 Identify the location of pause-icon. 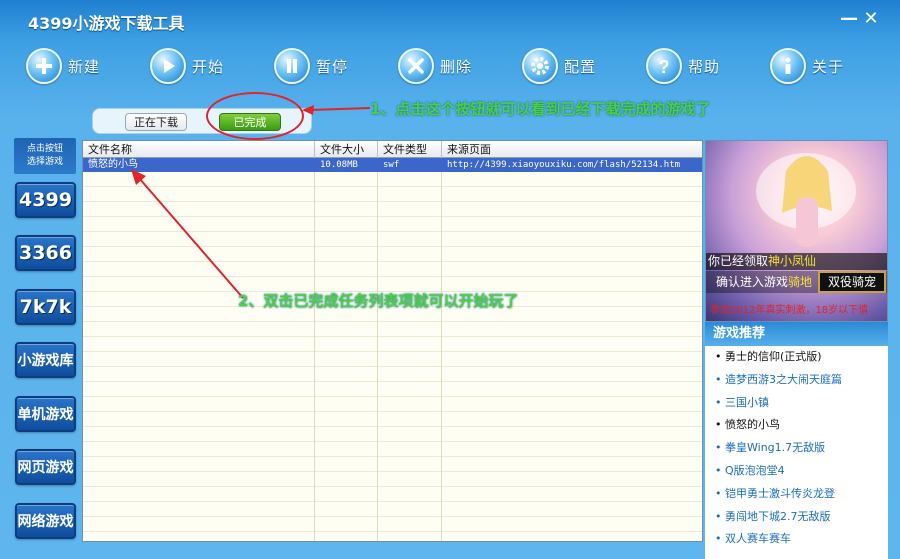
(292, 66).